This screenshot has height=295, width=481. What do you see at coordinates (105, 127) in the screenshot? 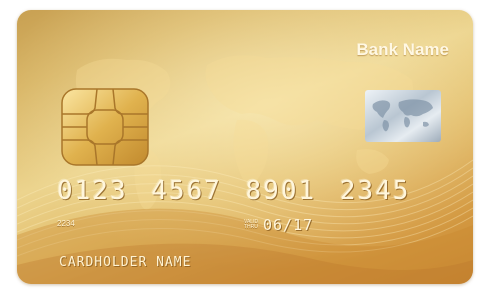
I see `emv-chip-icon` at bounding box center [105, 127].